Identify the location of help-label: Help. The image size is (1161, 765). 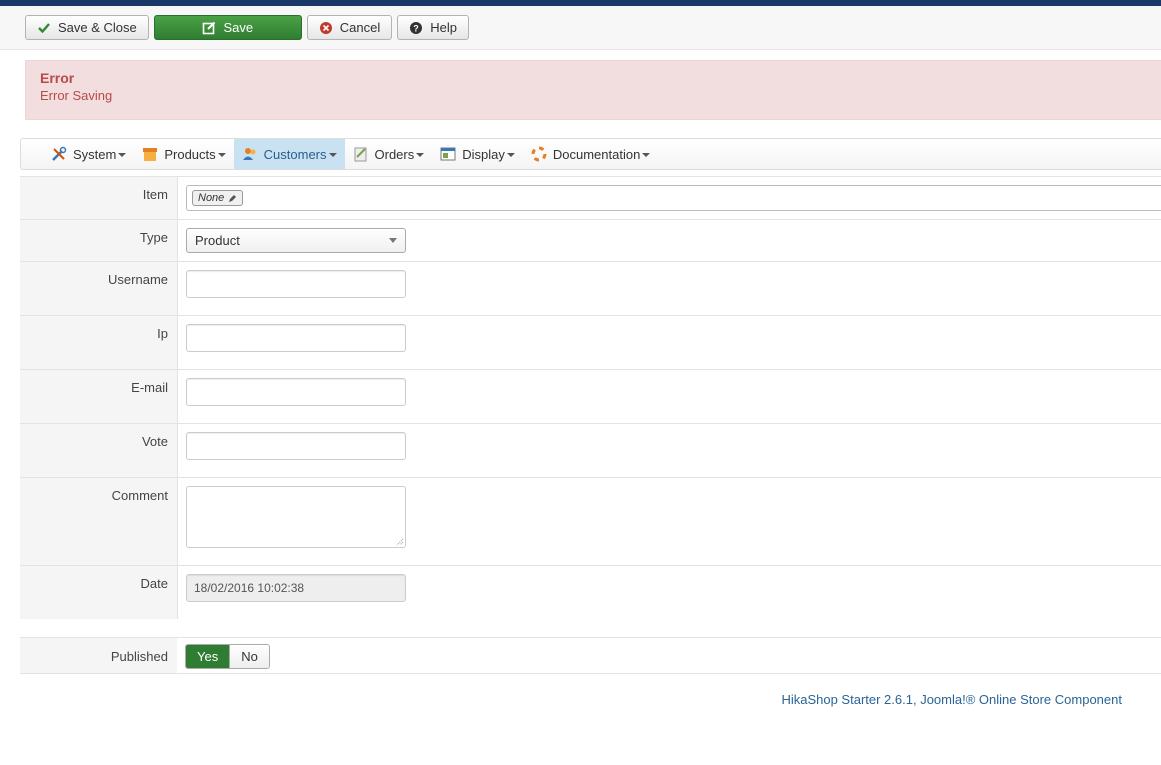
(443, 27).